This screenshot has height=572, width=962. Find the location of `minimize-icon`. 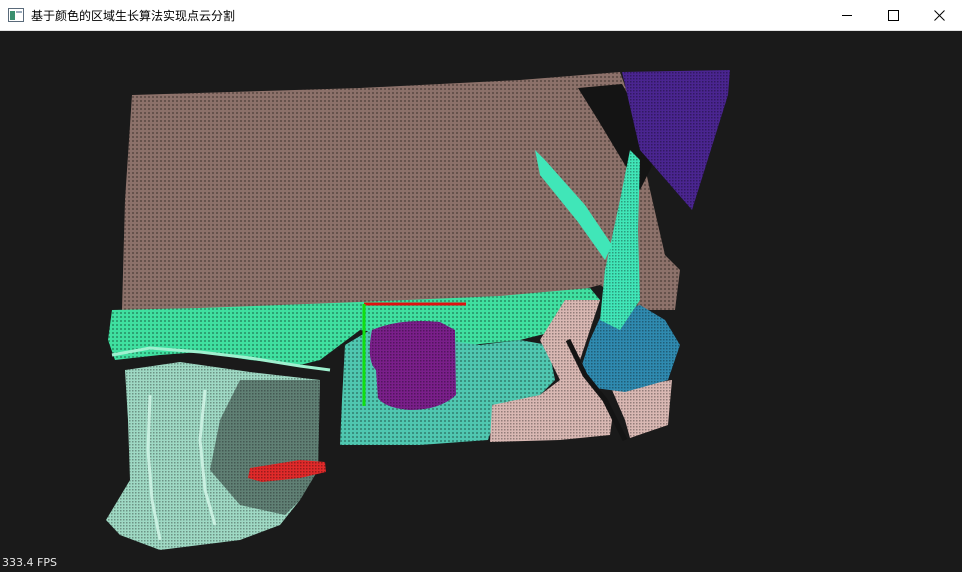

minimize-icon is located at coordinates (846, 15).